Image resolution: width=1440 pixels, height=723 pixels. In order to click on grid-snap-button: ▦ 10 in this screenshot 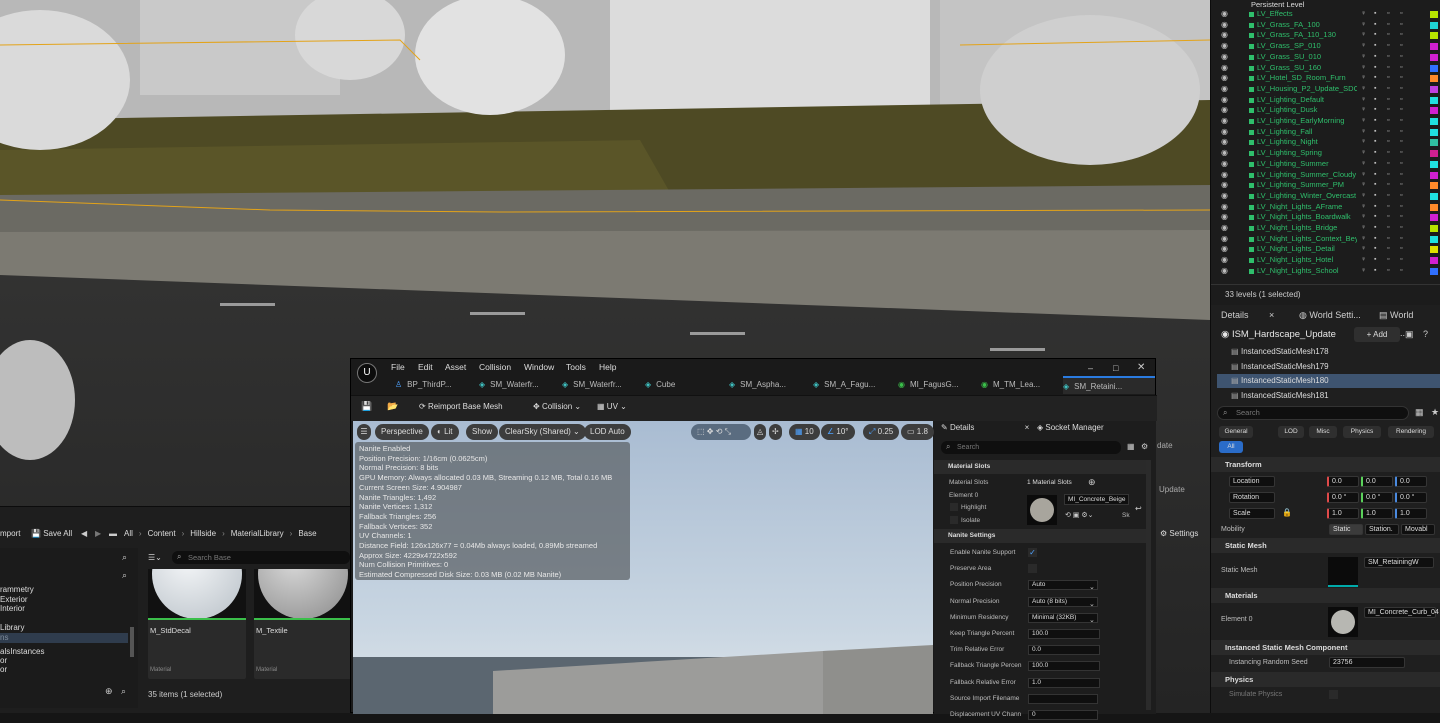, I will do `click(804, 432)`.